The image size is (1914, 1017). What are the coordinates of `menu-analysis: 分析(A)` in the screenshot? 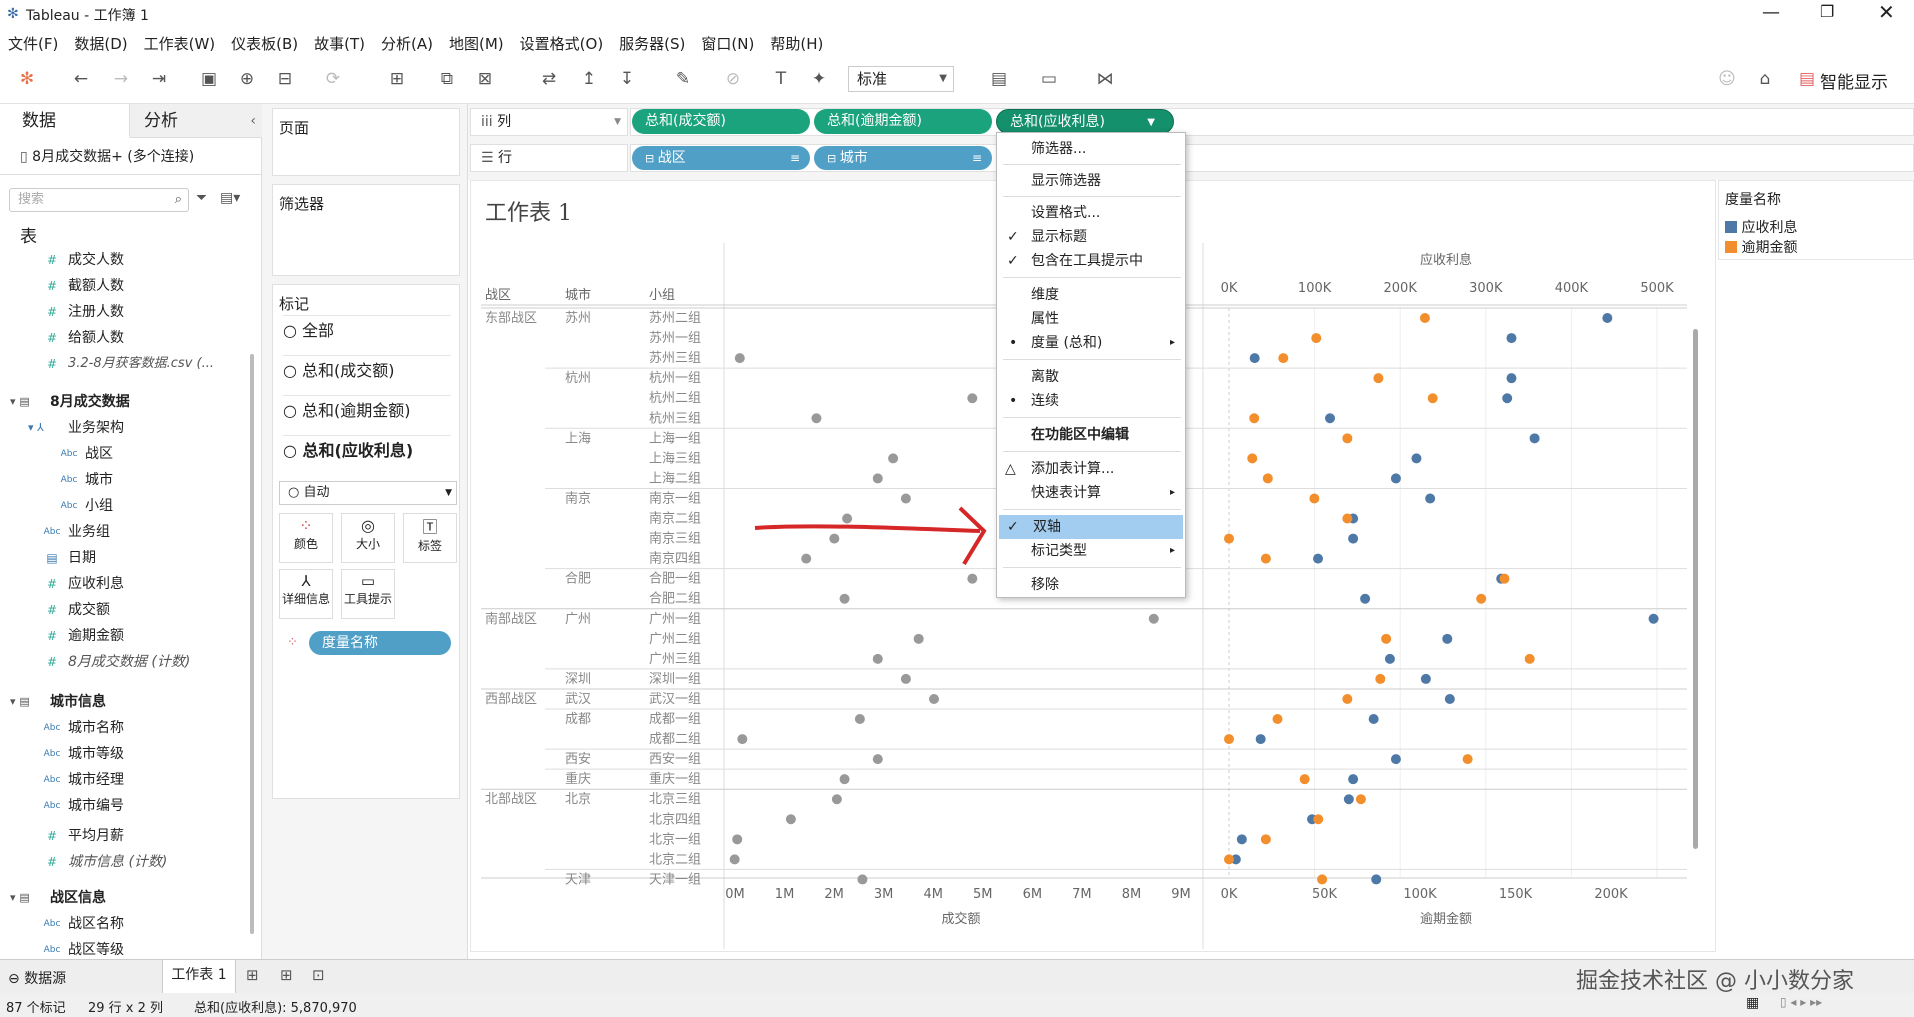 It's located at (407, 41).